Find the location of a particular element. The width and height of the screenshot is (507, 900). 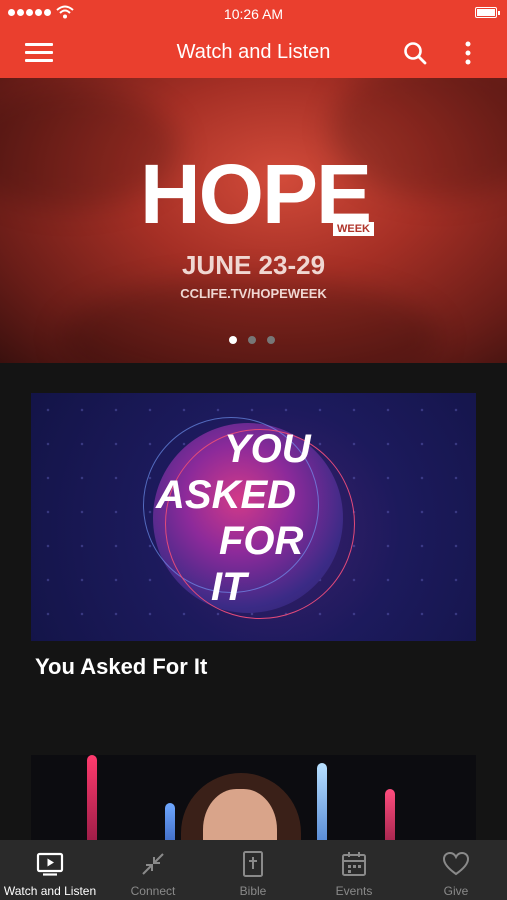

tab-label: Bible is located at coordinates (253, 891).